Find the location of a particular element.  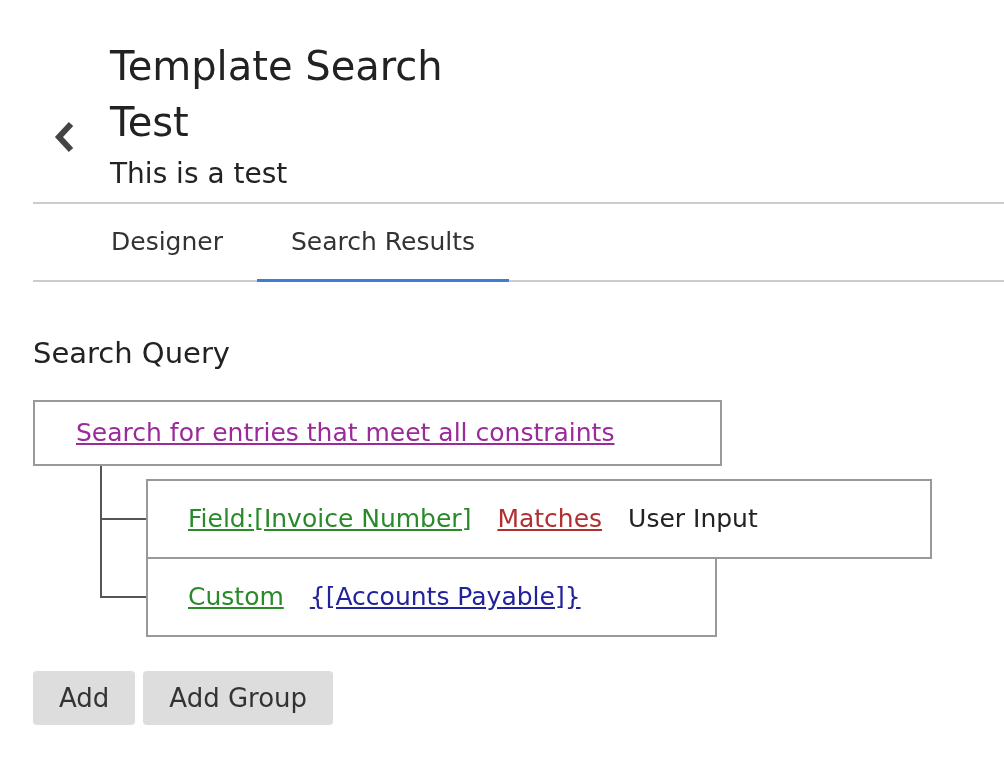

back-icon is located at coordinates (64, 137).